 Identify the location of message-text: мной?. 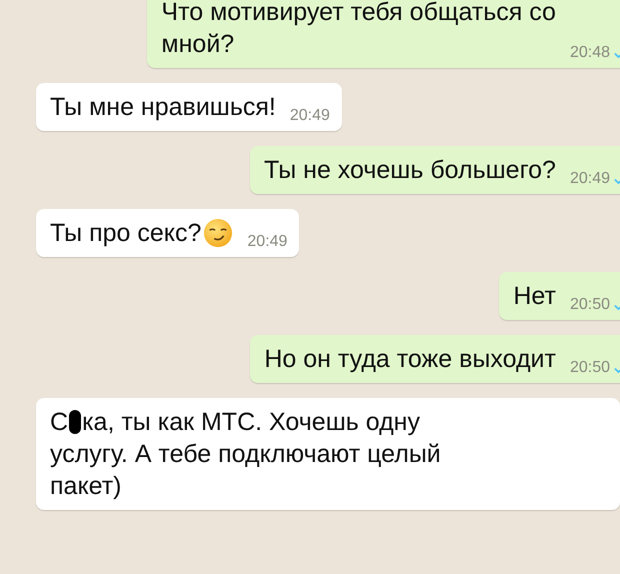
(198, 44).